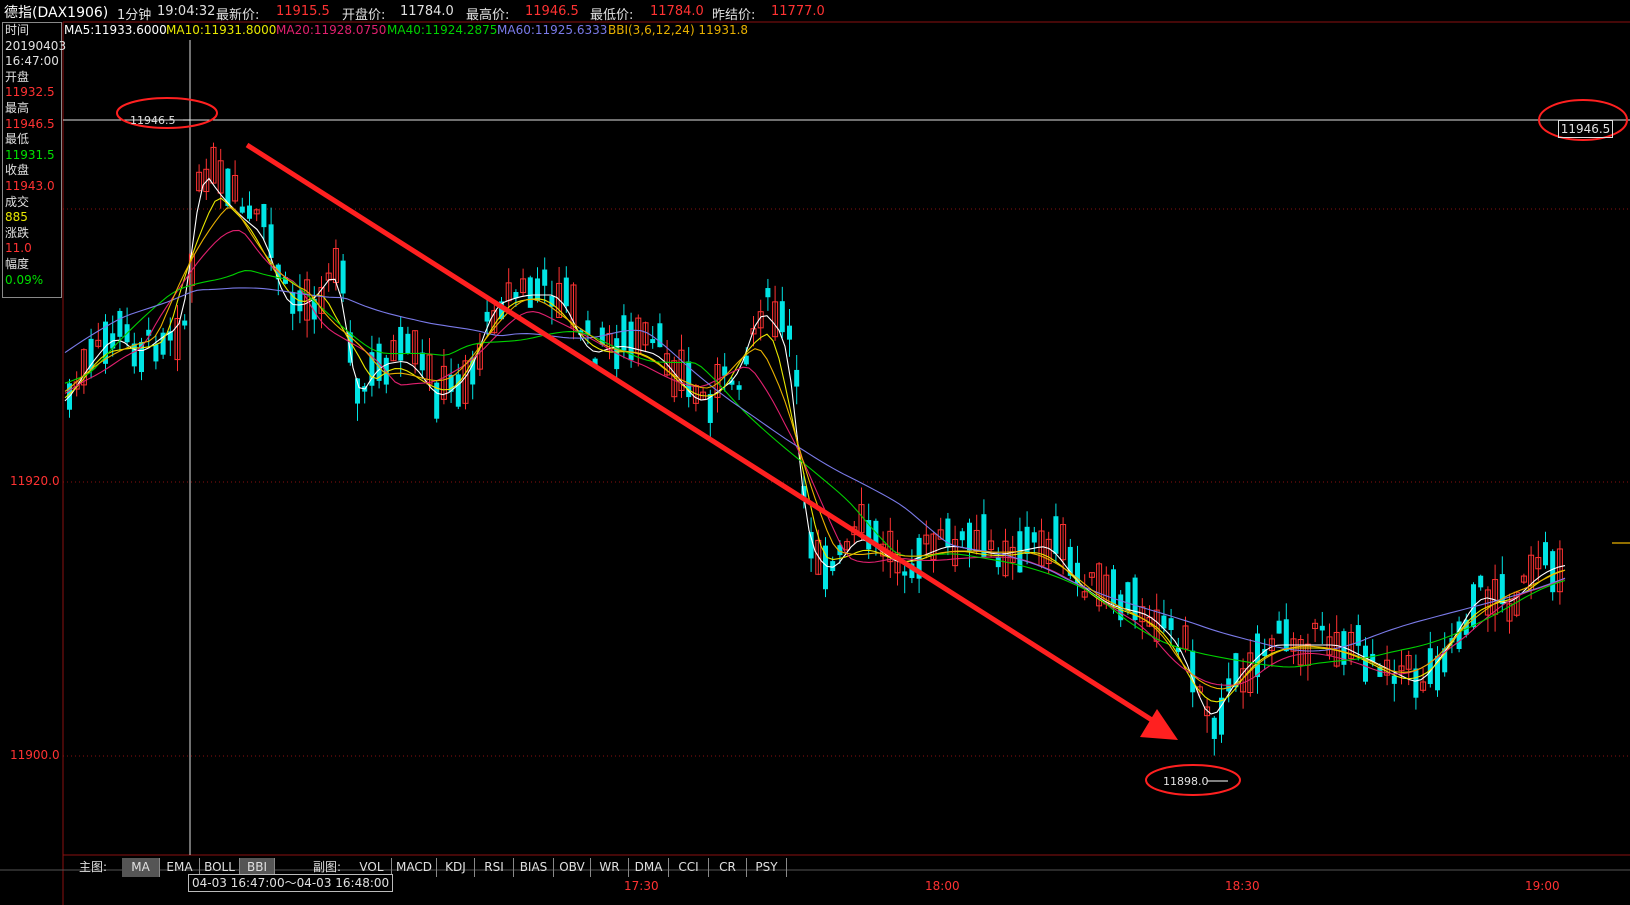  I want to click on high-price-marker: 11946.5, so click(153, 120).